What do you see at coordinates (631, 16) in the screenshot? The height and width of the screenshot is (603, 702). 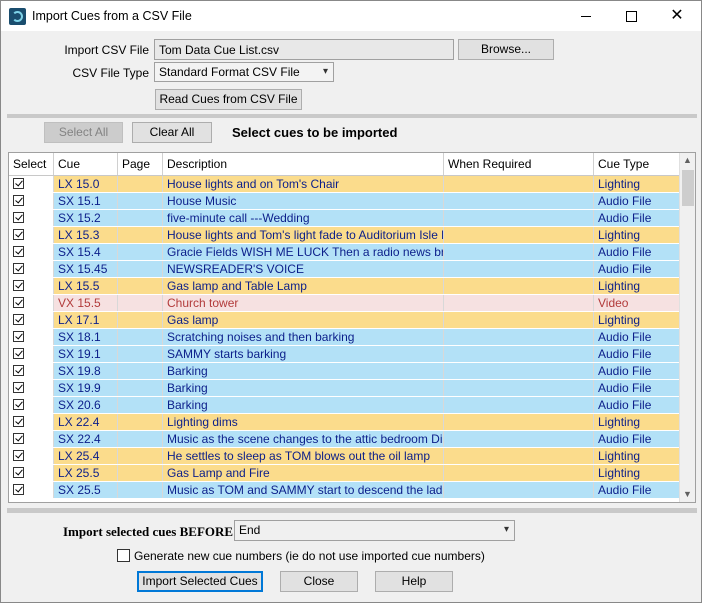 I see `maximize-icon` at bounding box center [631, 16].